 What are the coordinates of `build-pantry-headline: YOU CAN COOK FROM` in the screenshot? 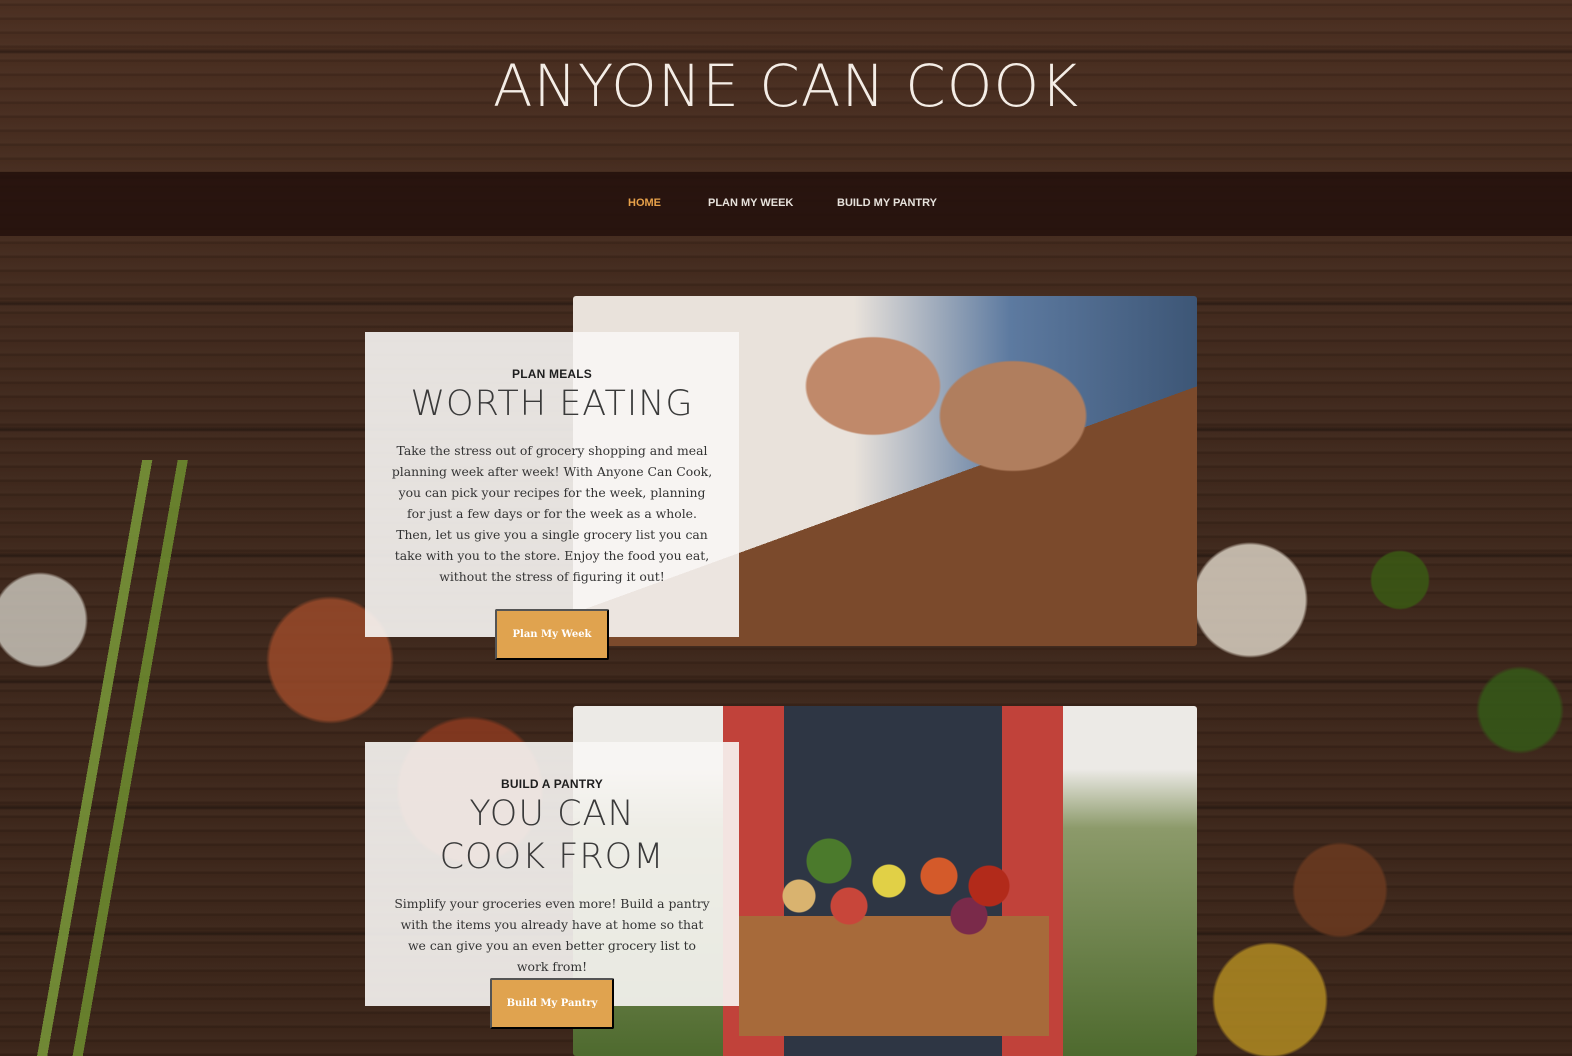 It's located at (552, 835).